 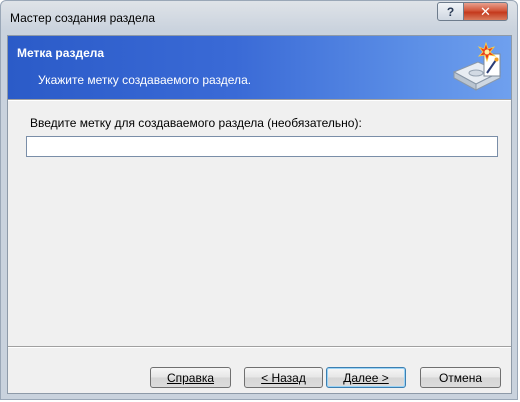 I want to click on help-button: Справка, so click(x=190, y=377).